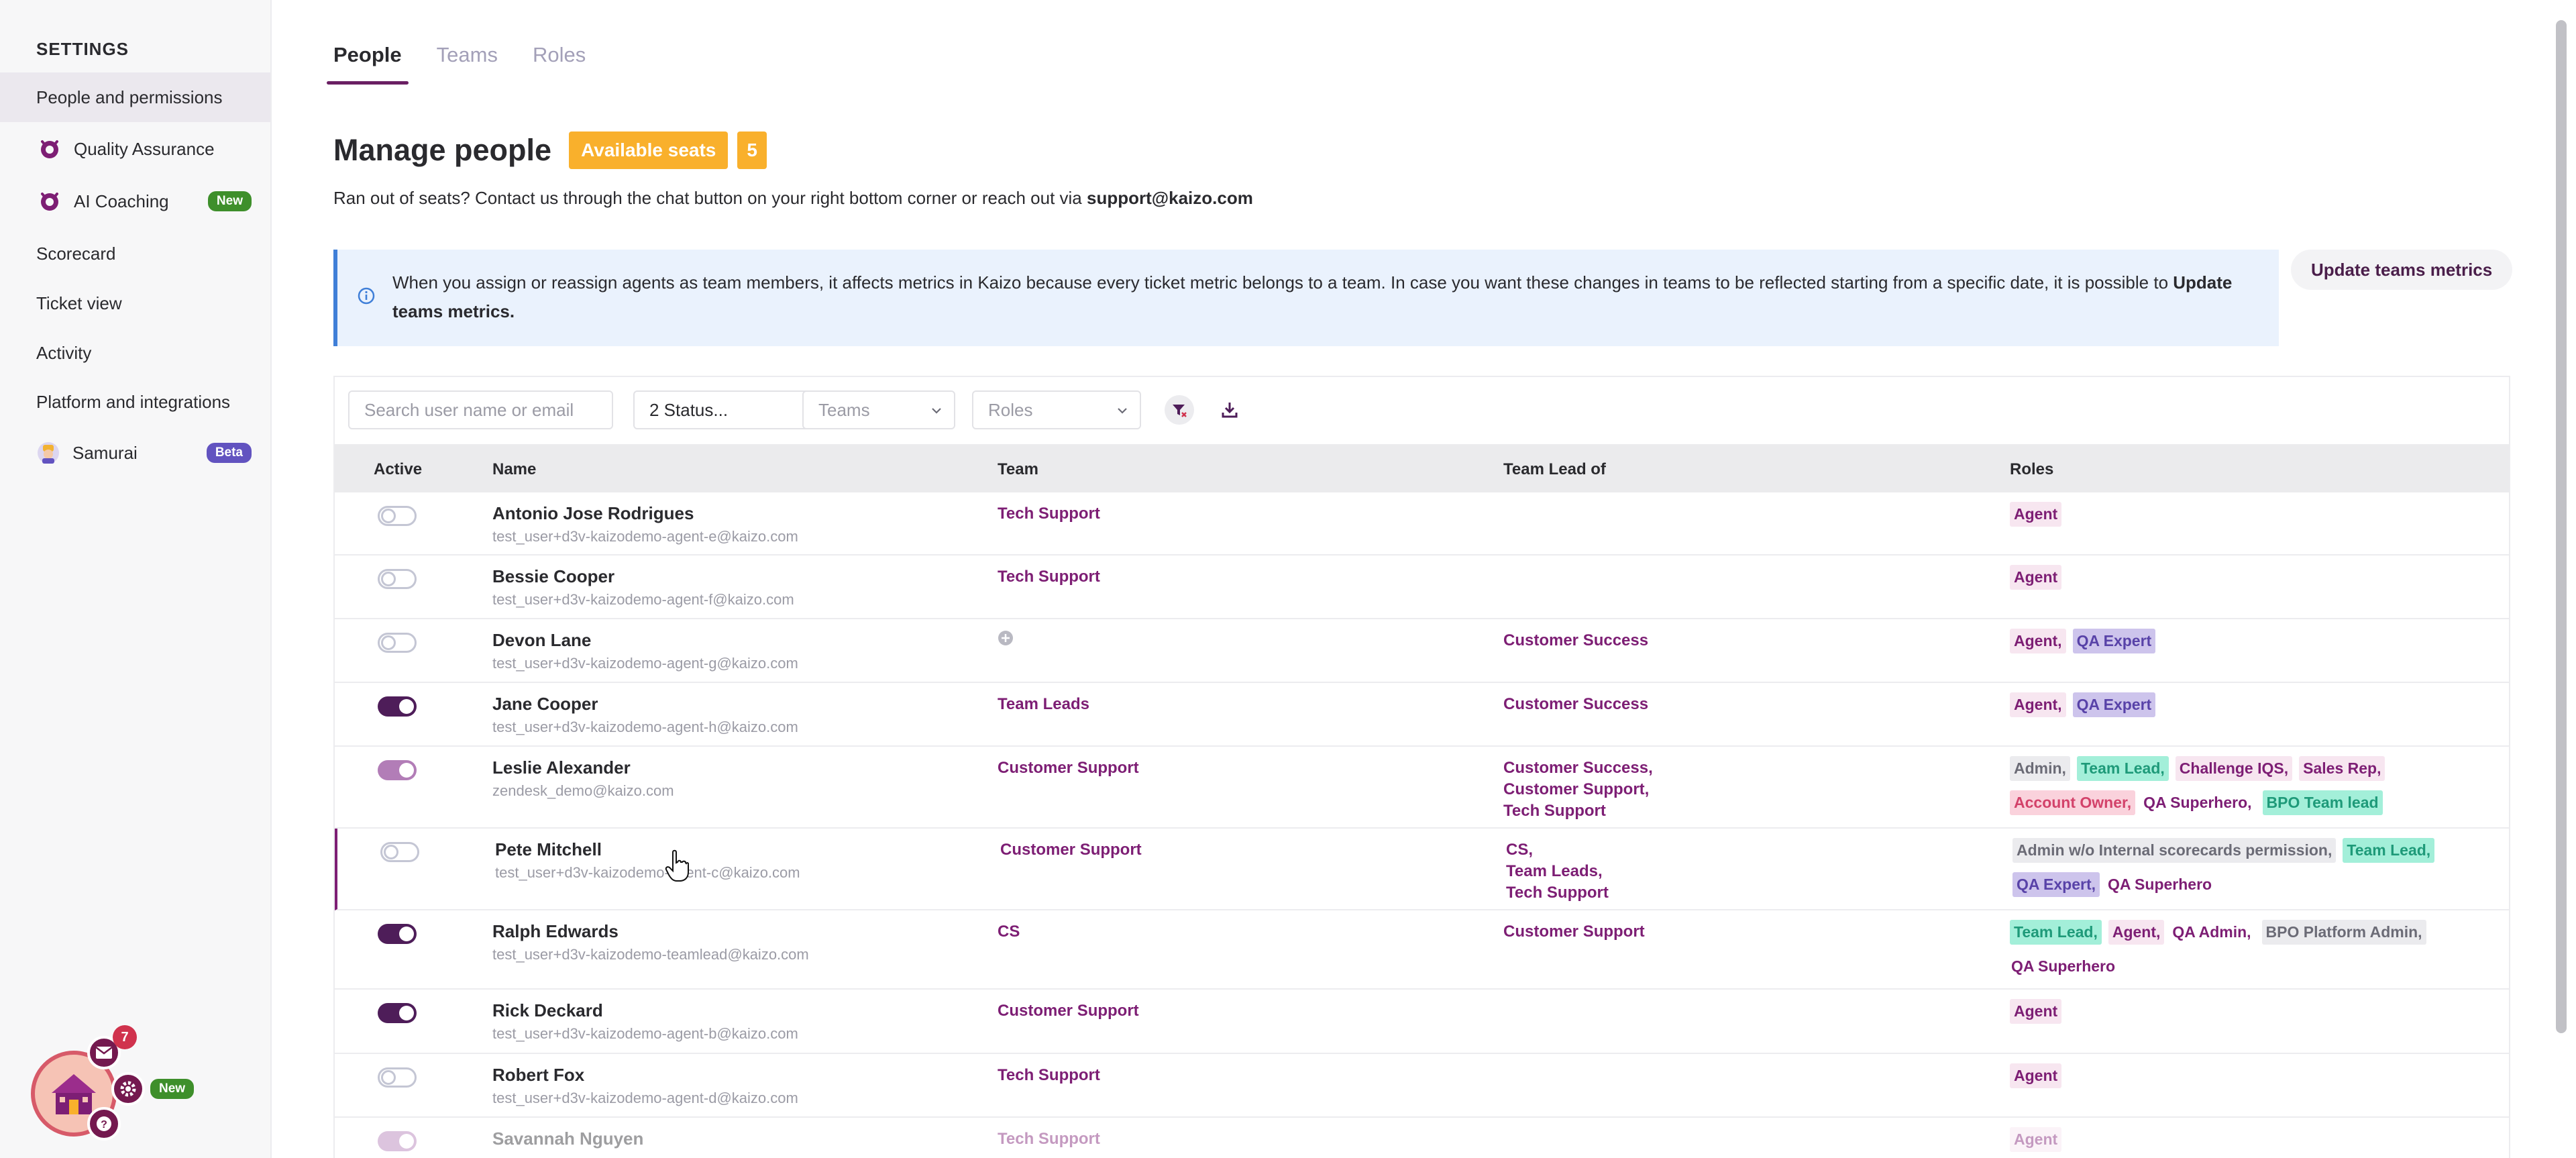  What do you see at coordinates (467, 64) in the screenshot?
I see `tab-teams: Teams` at bounding box center [467, 64].